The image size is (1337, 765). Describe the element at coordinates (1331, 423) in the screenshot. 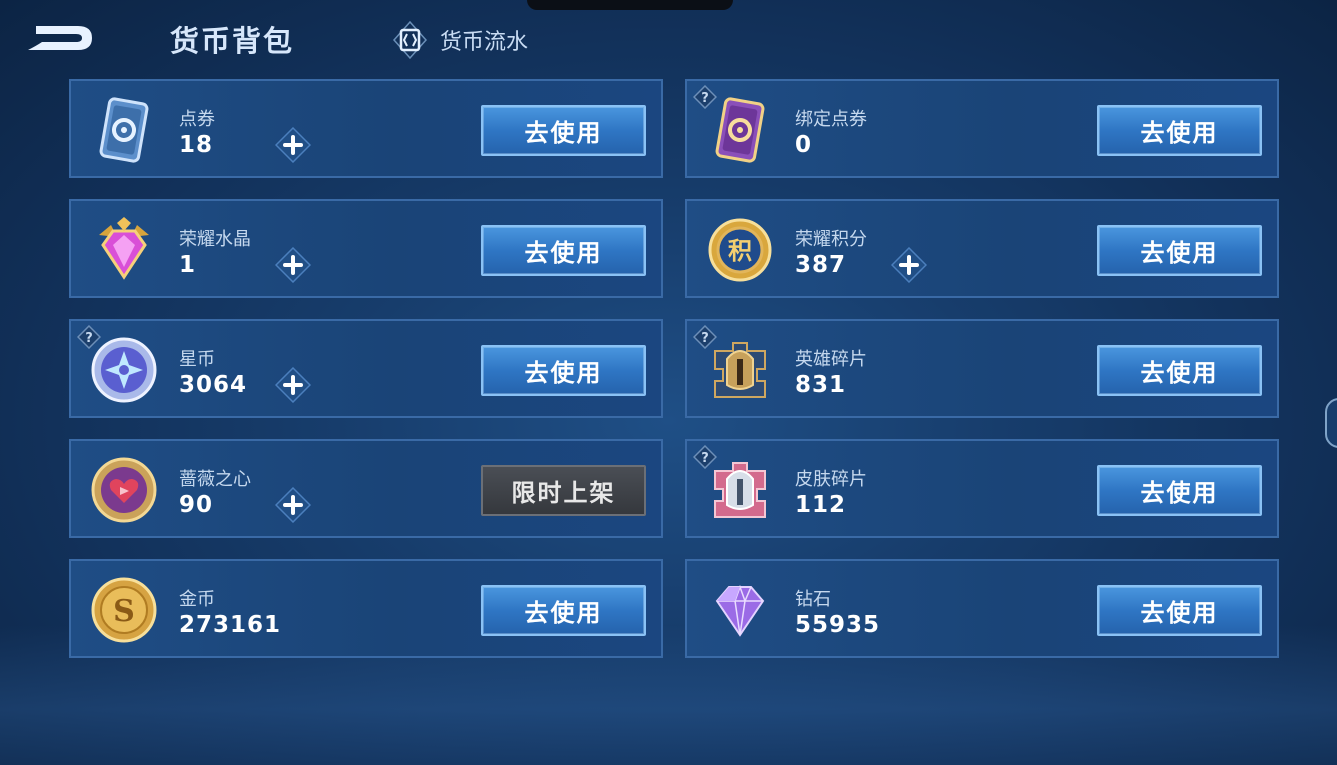

I see `side-handle` at that location.